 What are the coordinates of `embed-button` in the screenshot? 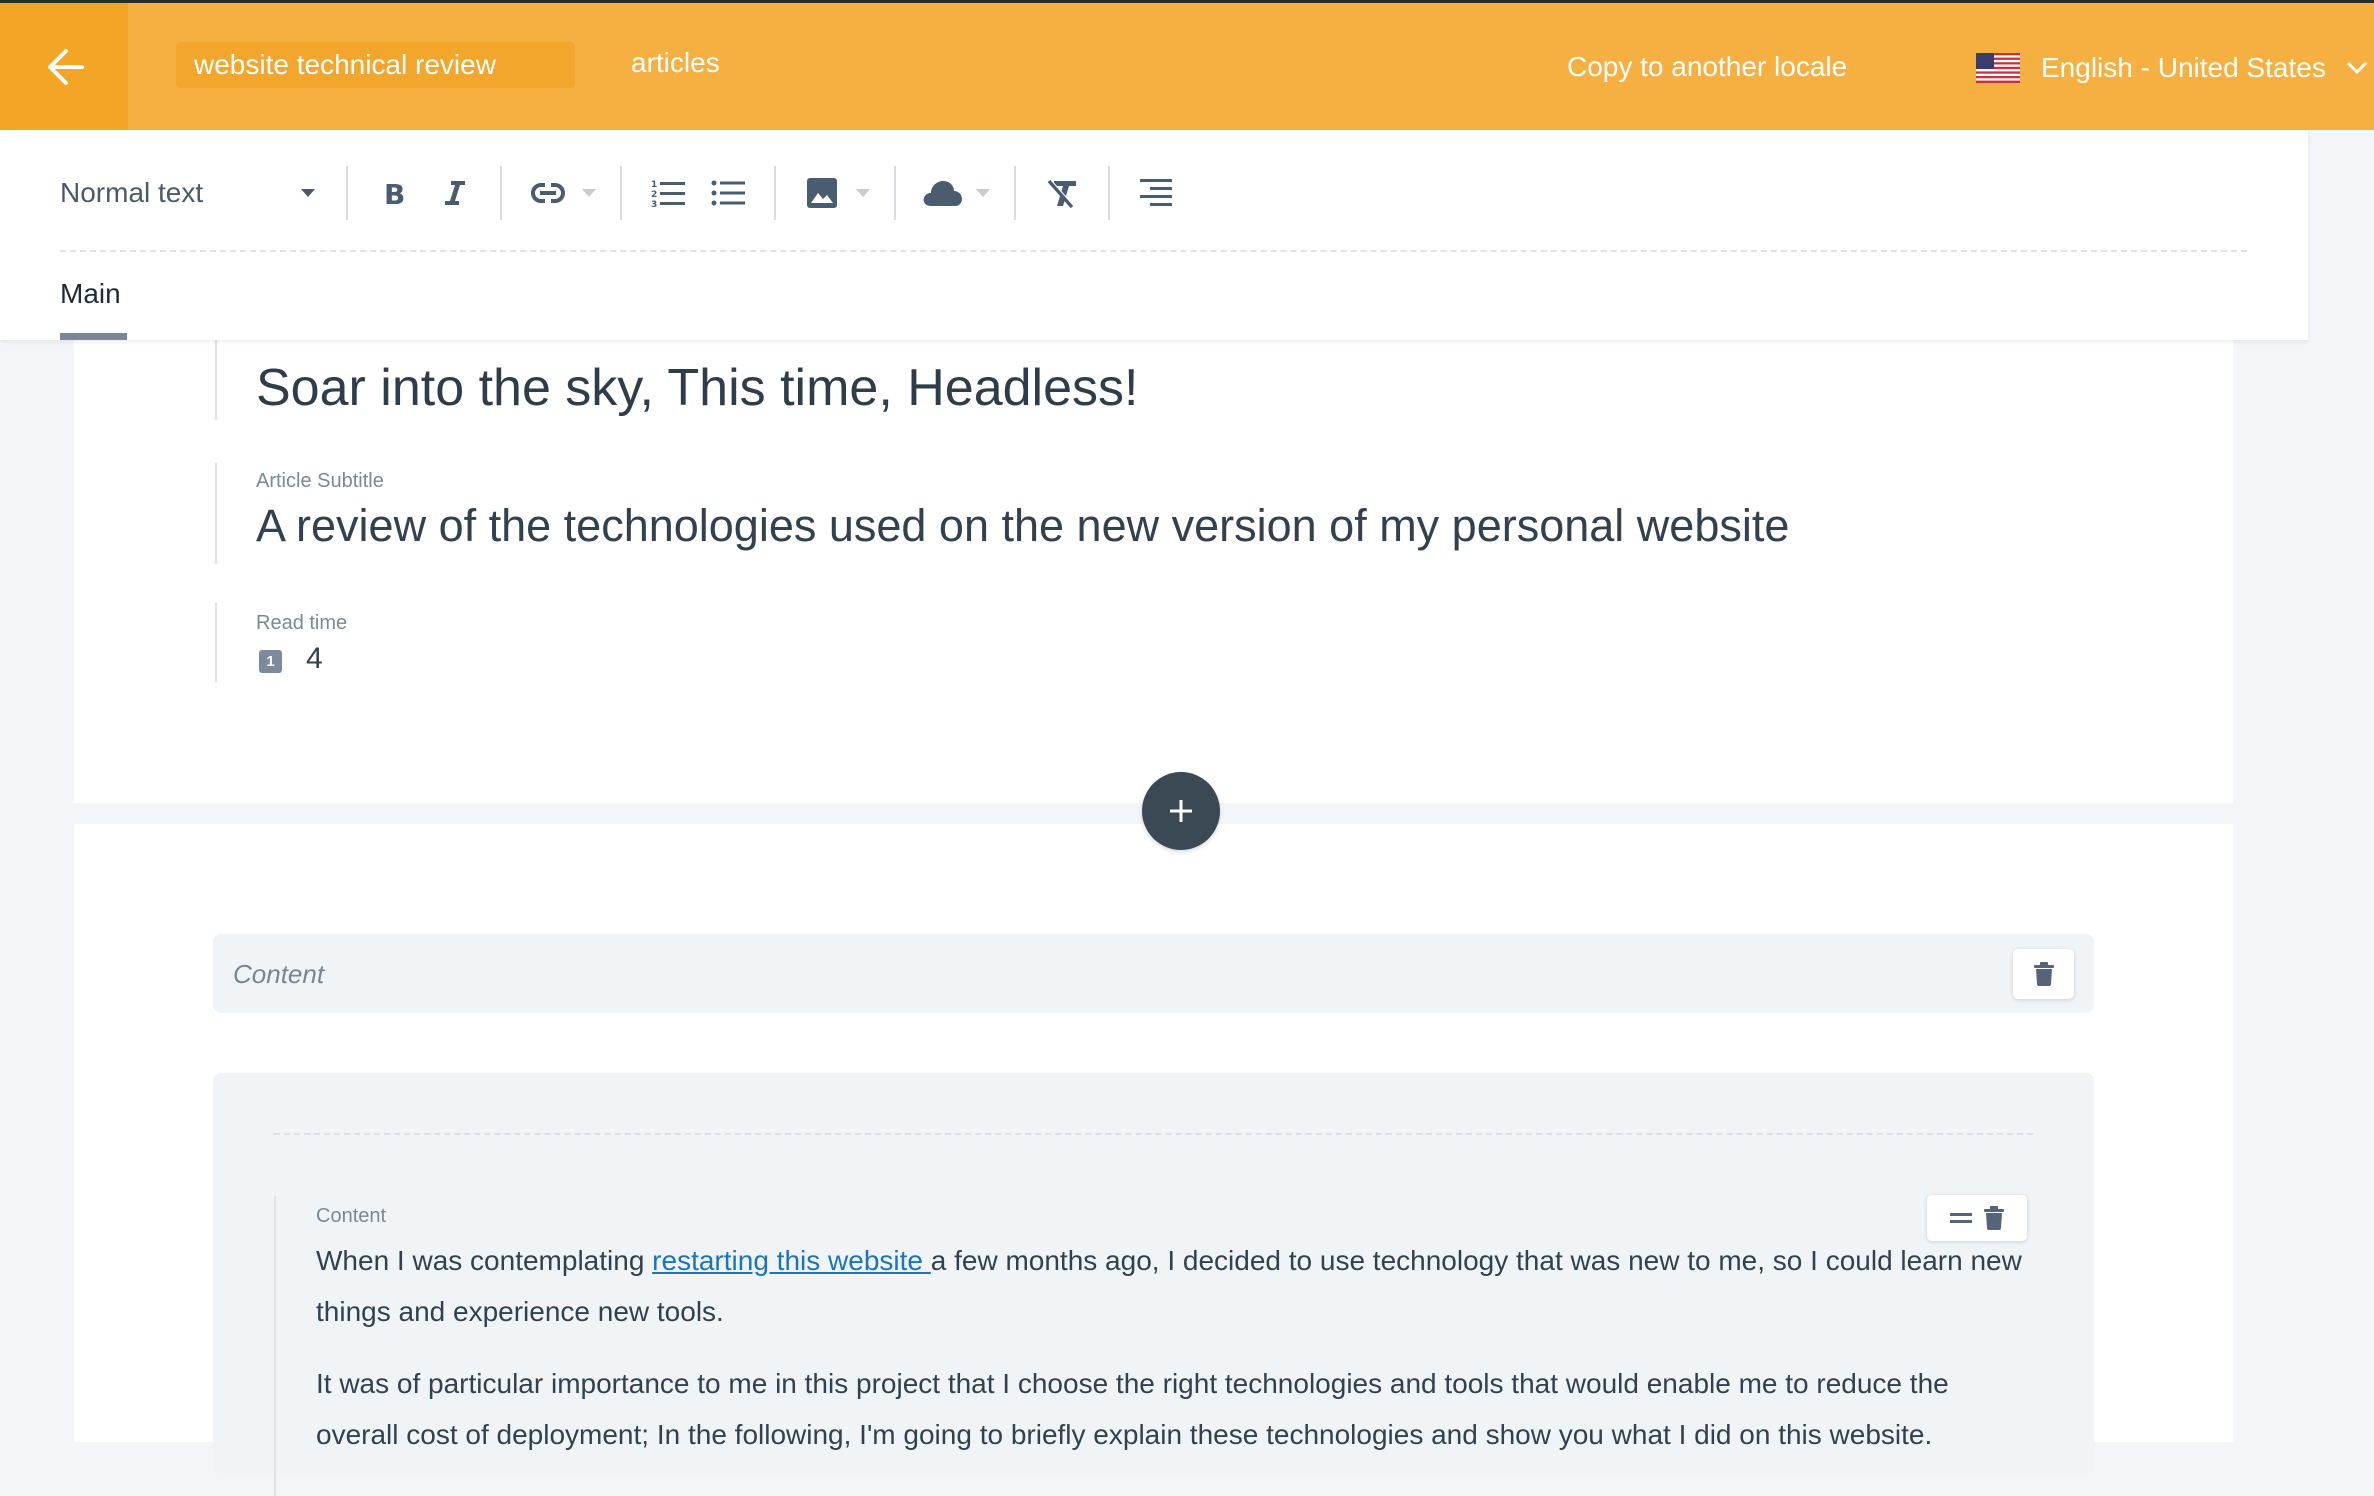 It's located at (942, 193).